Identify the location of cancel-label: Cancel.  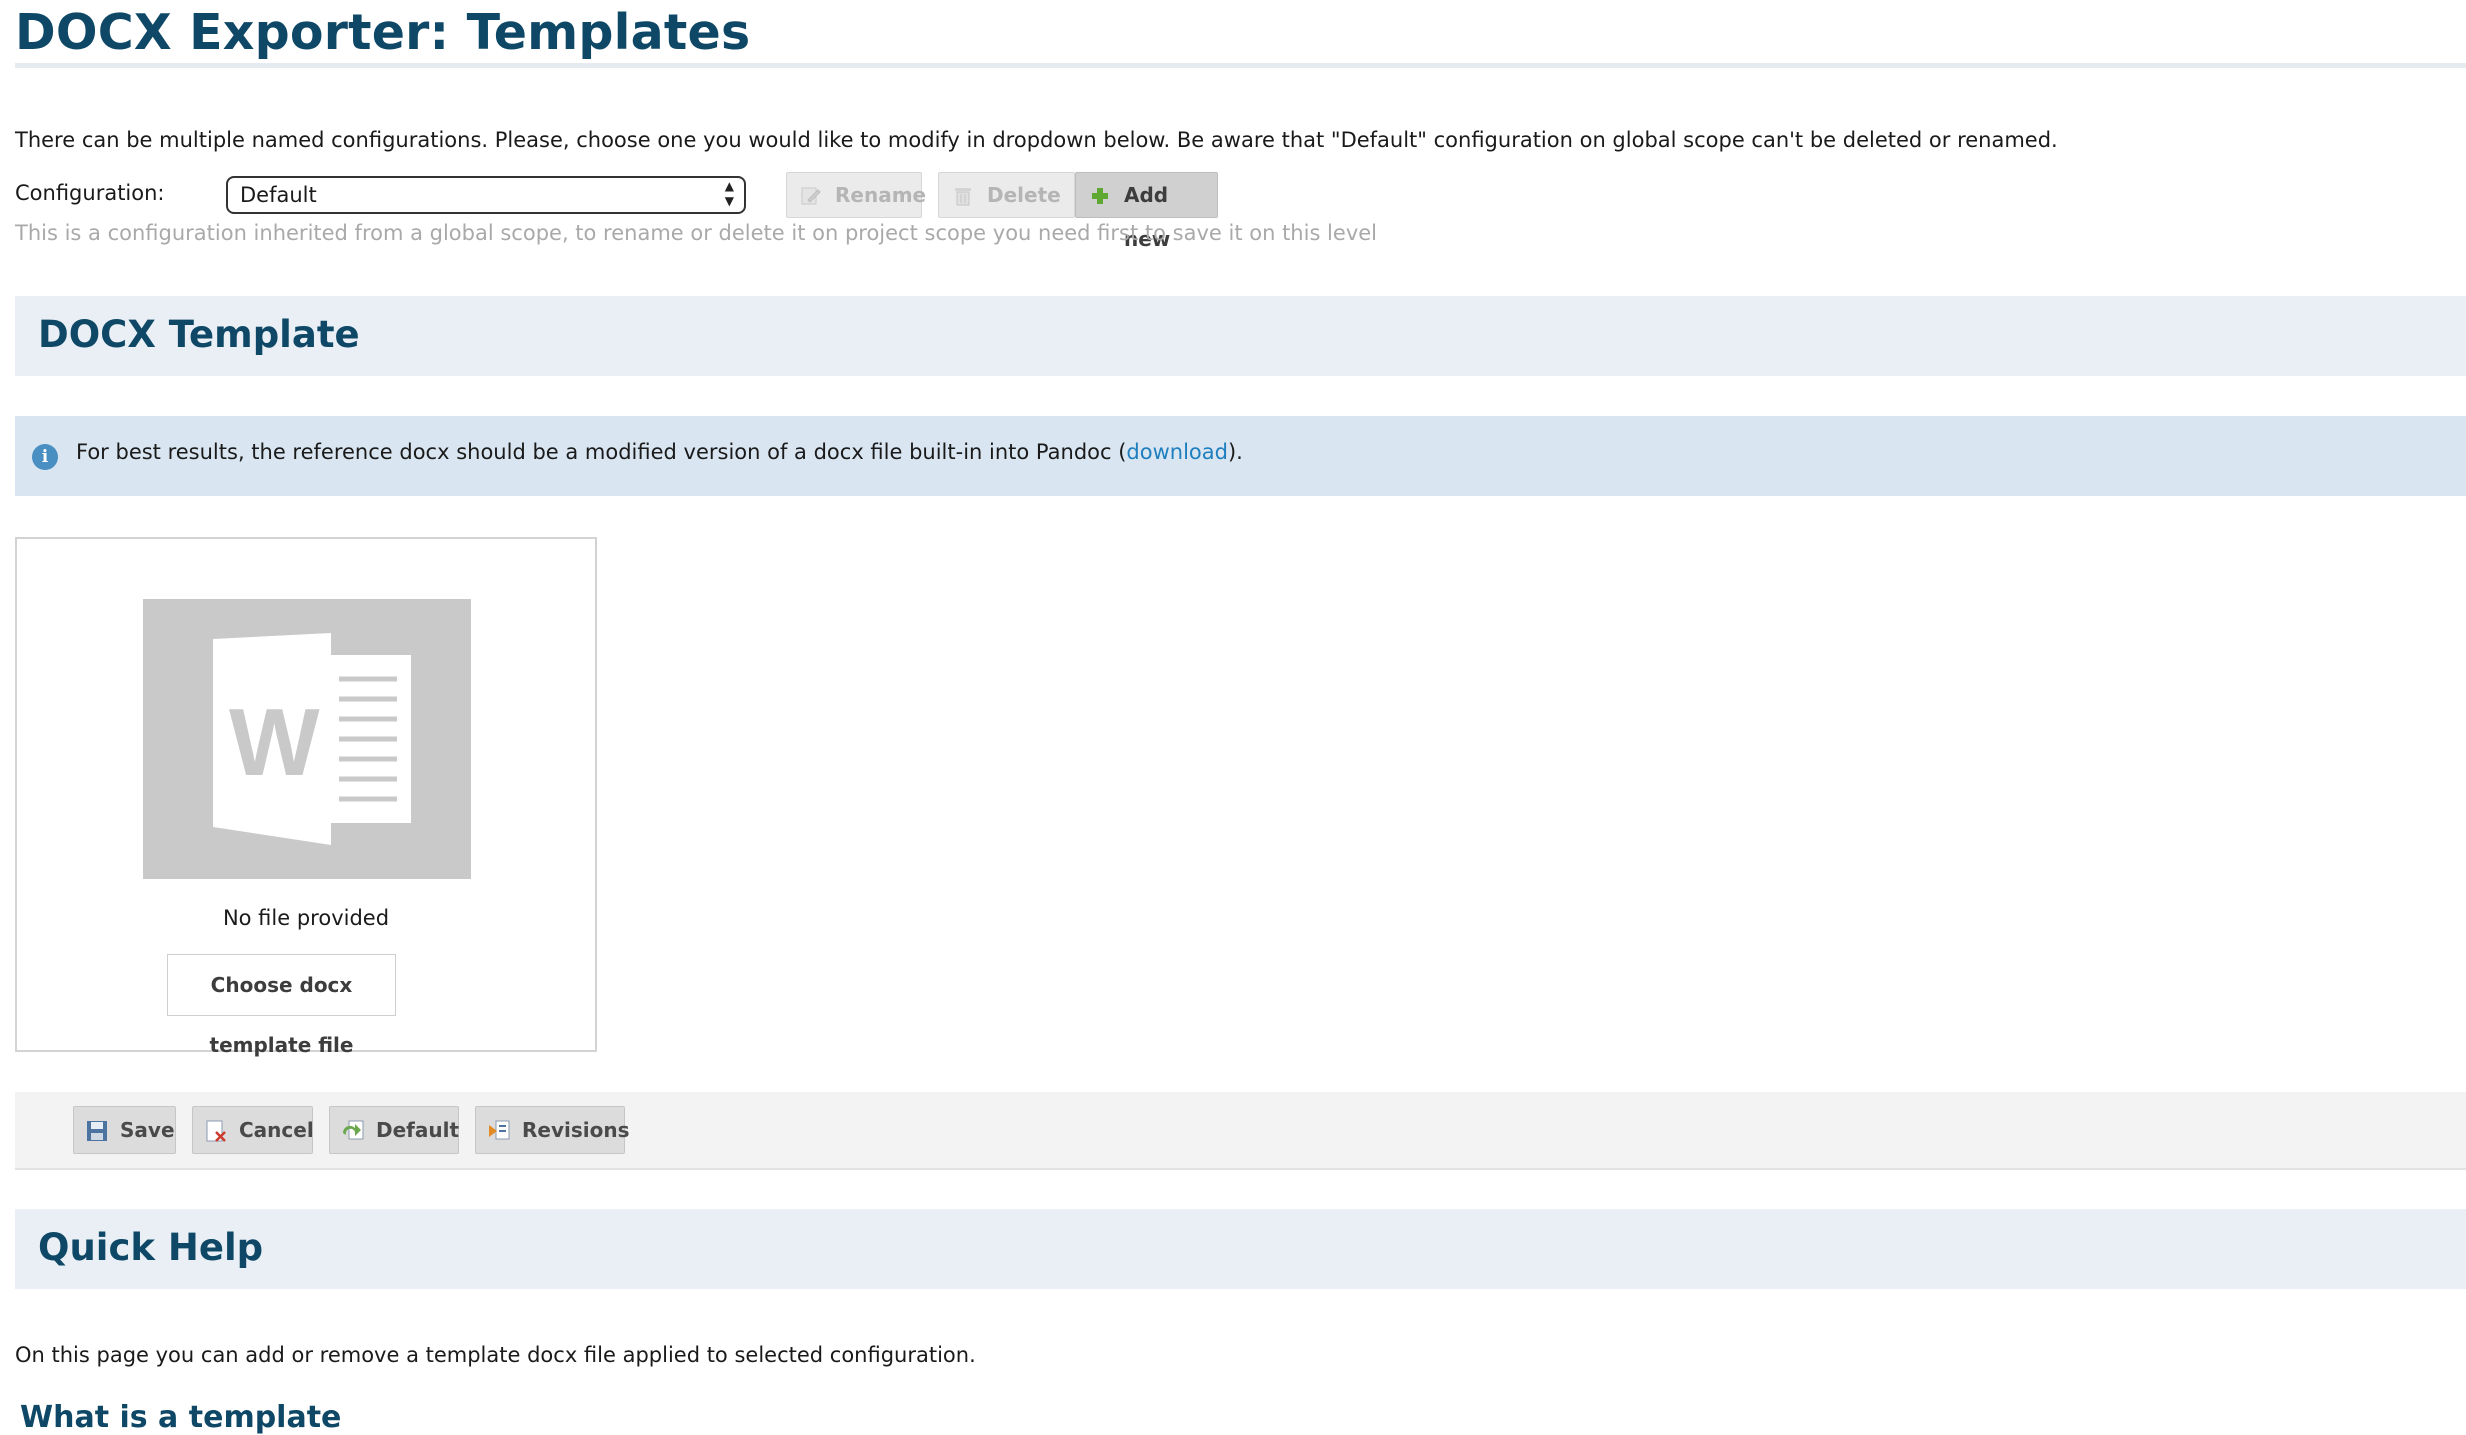
(276, 1130).